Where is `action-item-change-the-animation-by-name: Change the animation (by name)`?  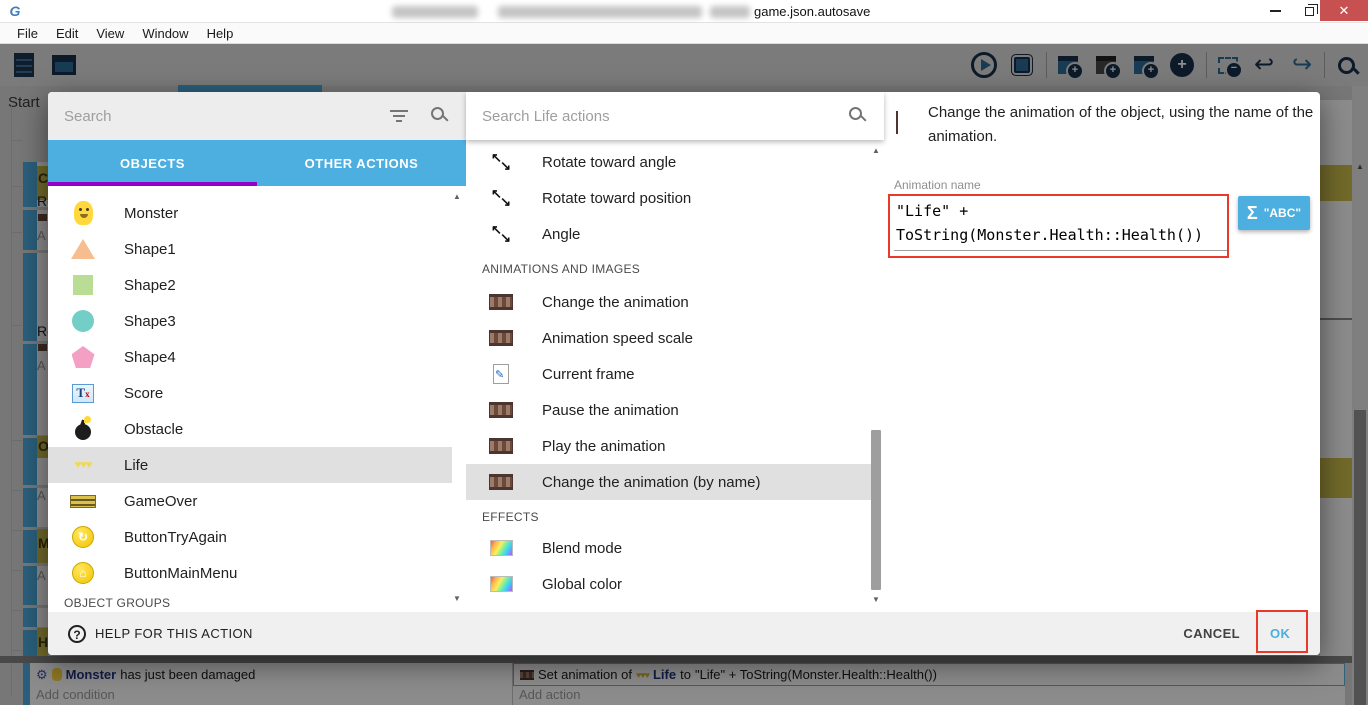
action-item-change-the-animation-by-name: Change the animation (by name) is located at coordinates (668, 482).